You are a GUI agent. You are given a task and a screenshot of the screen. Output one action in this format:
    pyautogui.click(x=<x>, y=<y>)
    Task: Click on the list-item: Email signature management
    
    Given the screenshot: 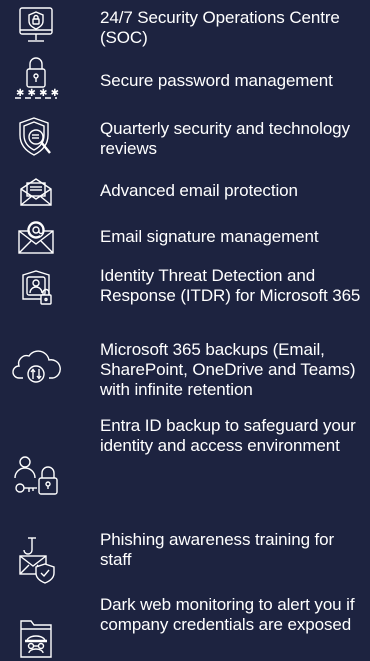 What is the action you would take?
    pyautogui.click(x=185, y=238)
    